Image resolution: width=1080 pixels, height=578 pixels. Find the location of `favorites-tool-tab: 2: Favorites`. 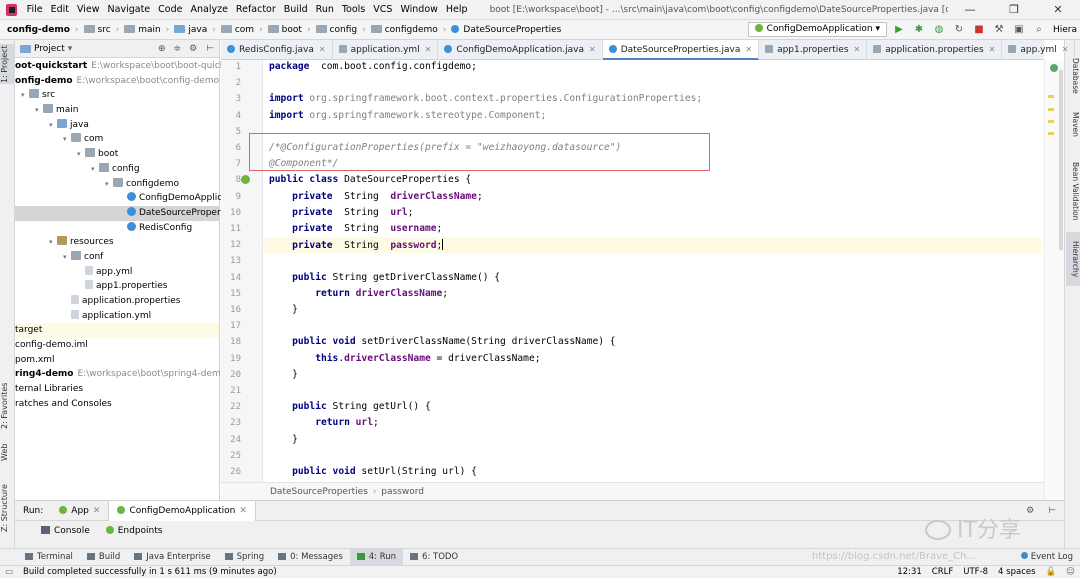

favorites-tool-tab: 2: Favorites is located at coordinates (7, 406).